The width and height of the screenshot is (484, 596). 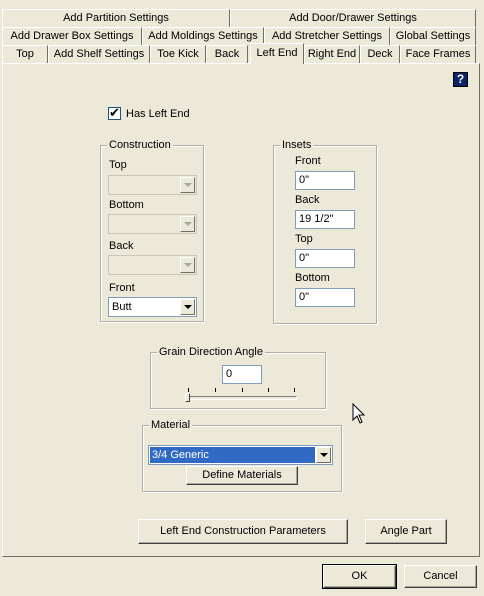 I want to click on construction-front-label: Front, so click(x=122, y=288).